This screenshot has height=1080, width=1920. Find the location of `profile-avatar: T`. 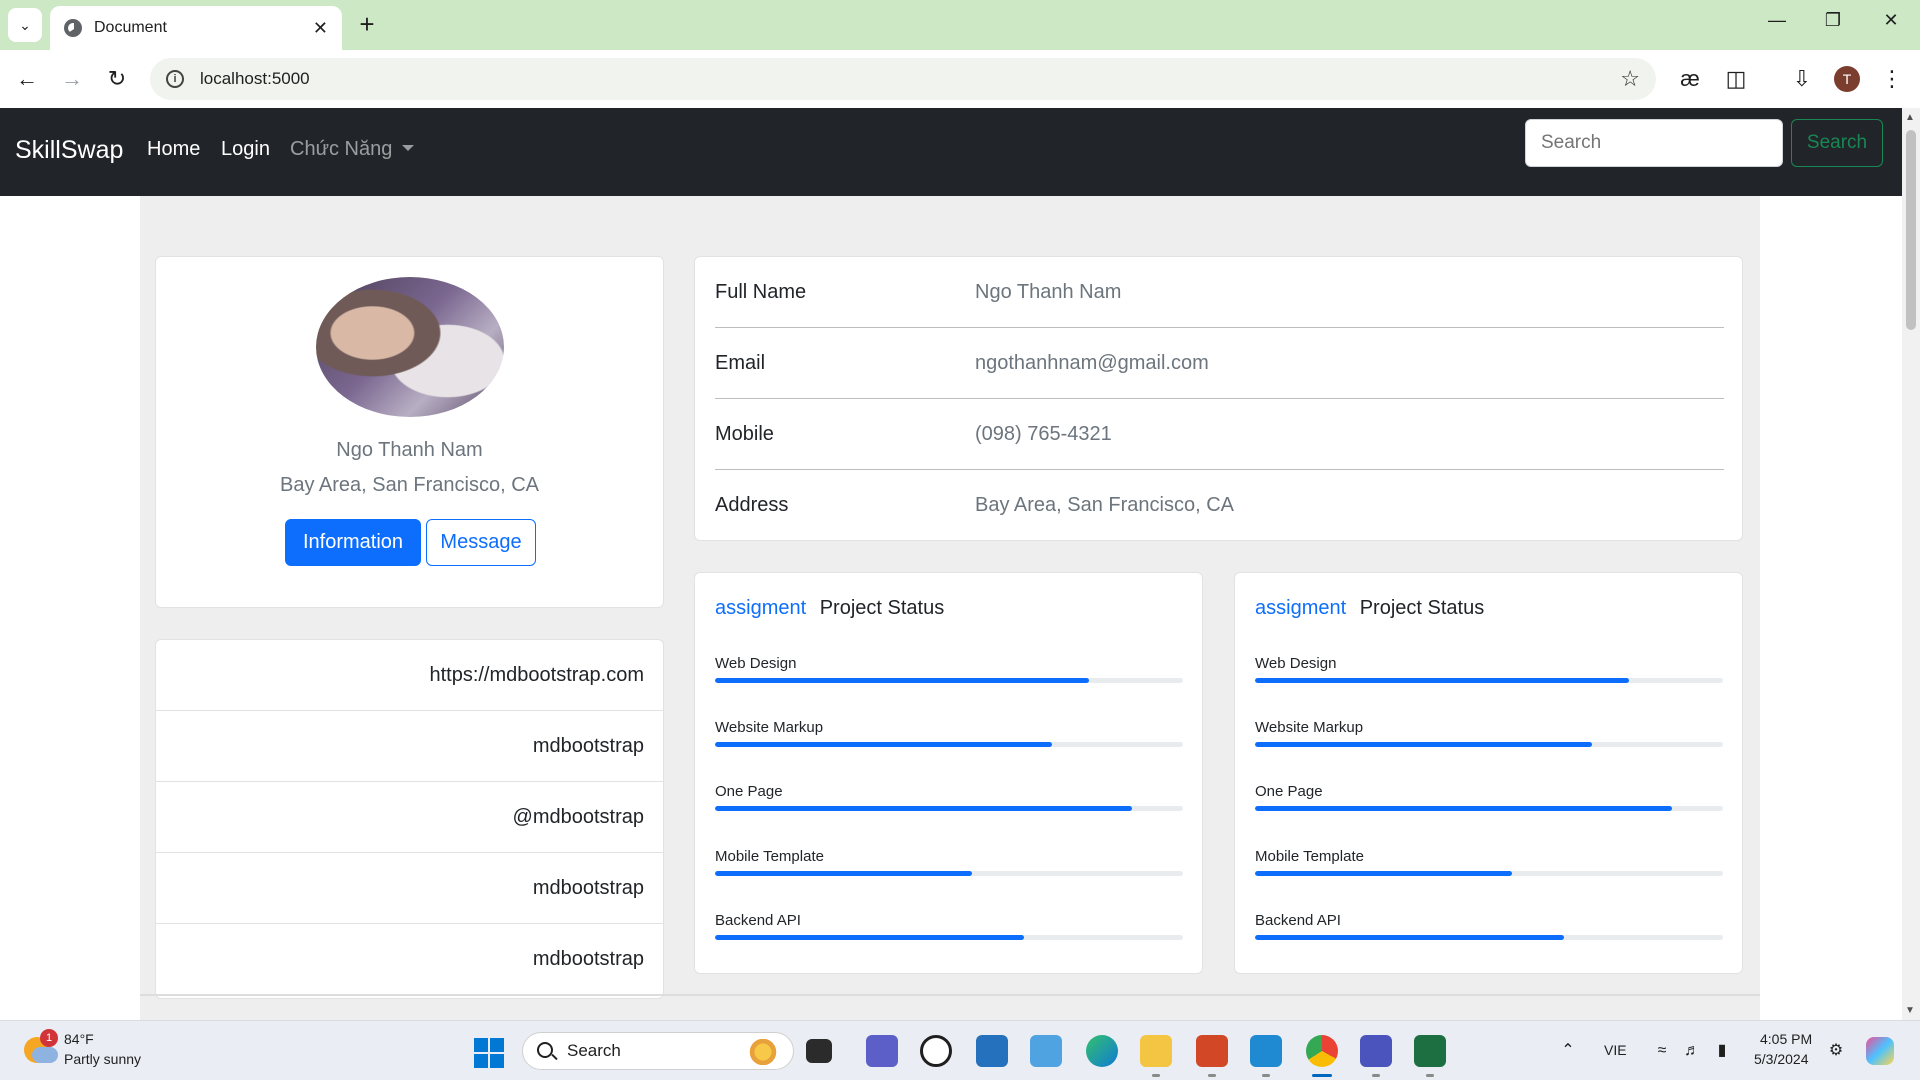

profile-avatar: T is located at coordinates (1847, 79).